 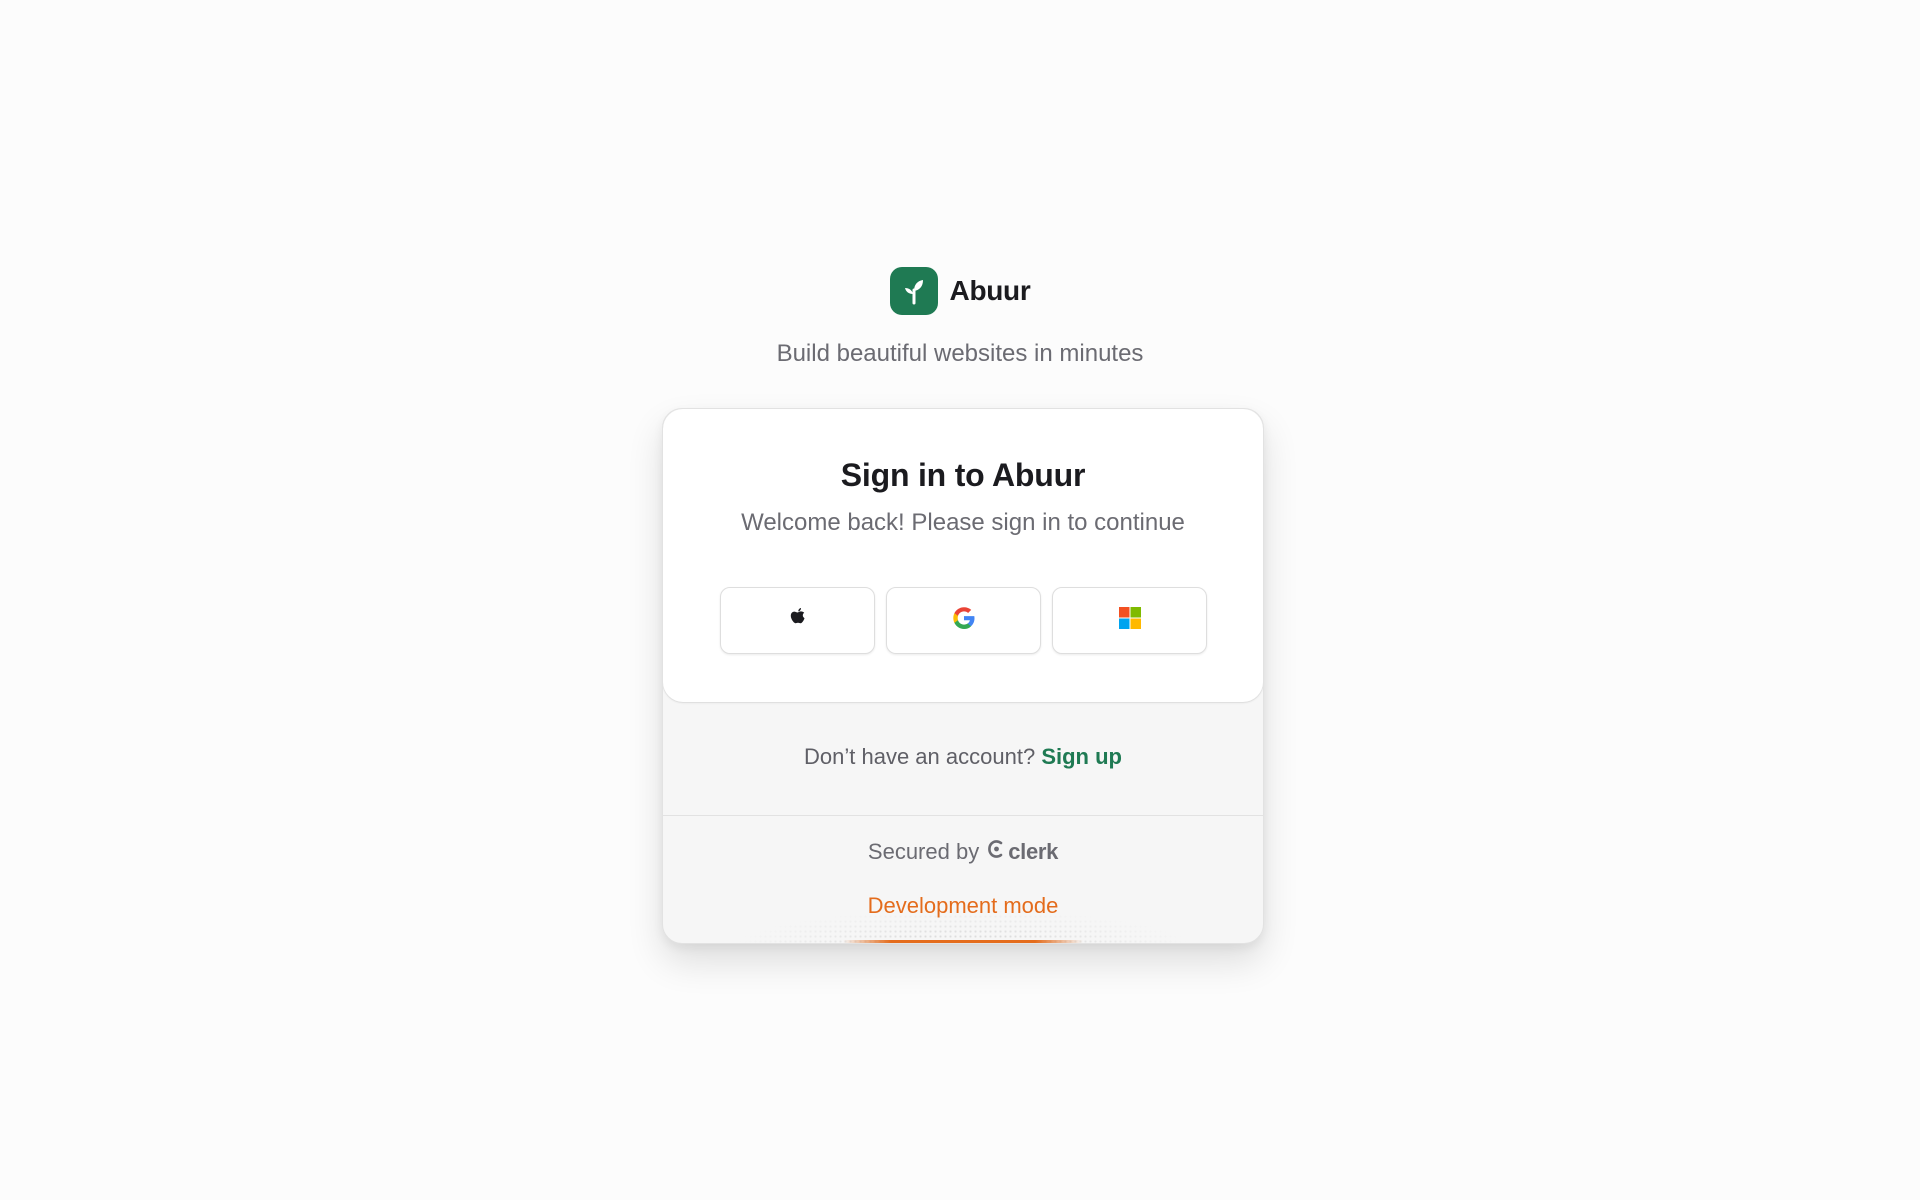 What do you see at coordinates (1033, 851) in the screenshot?
I see `clerk-wordmark: clerk` at bounding box center [1033, 851].